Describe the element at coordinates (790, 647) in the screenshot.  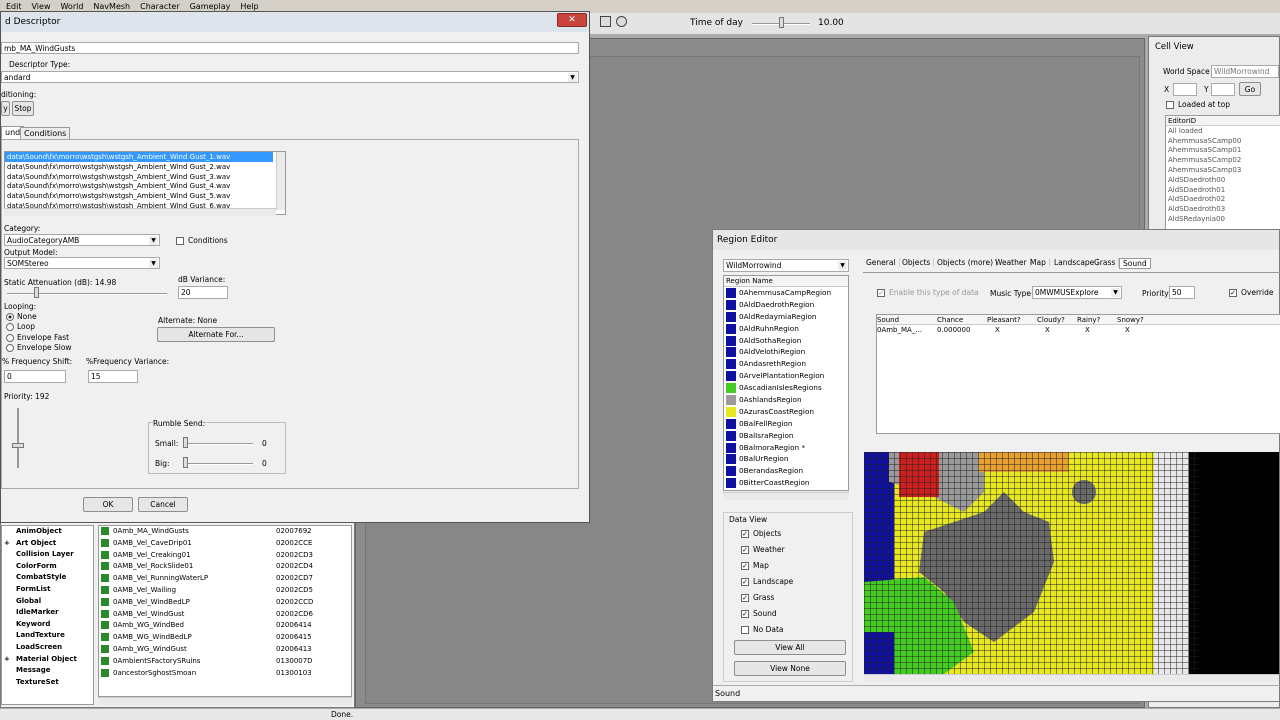
I see `view-all-button: View All` at that location.